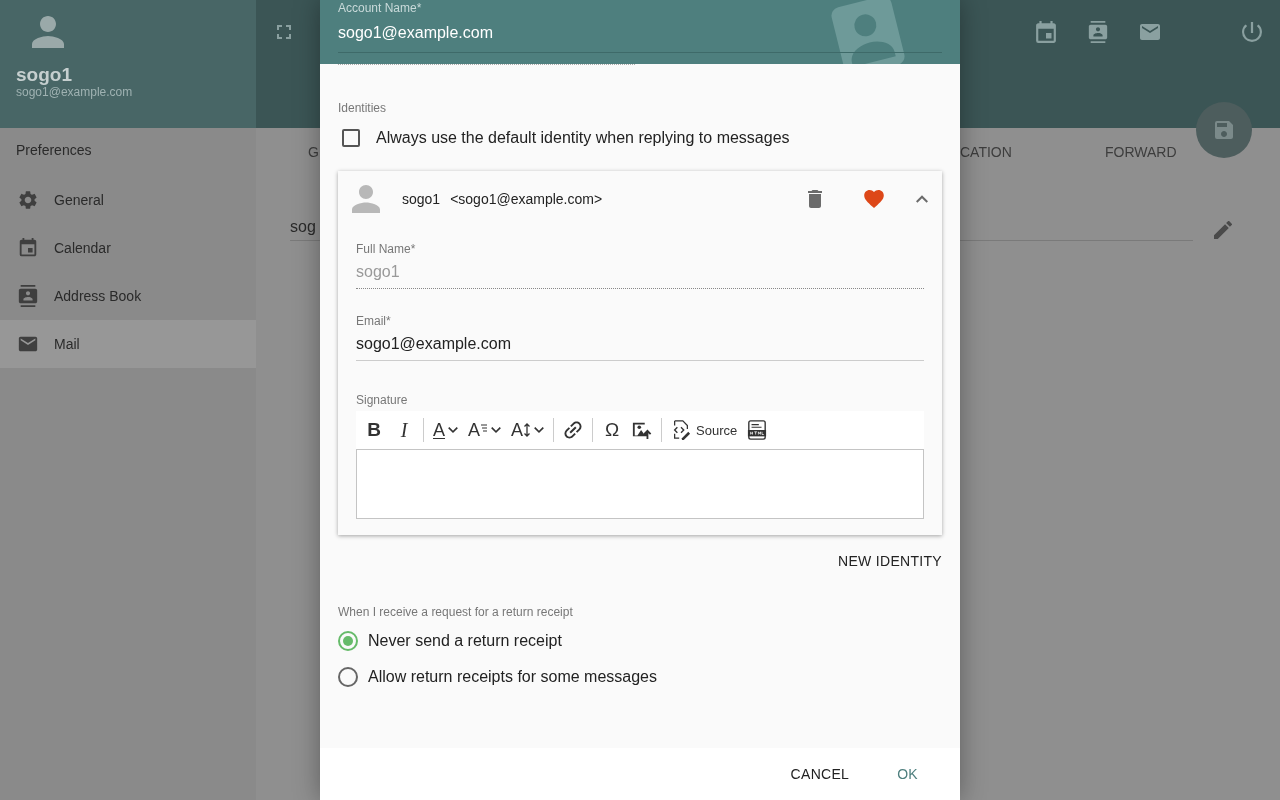 The image size is (1280, 800). What do you see at coordinates (455, 612) in the screenshot?
I see `section-label: When I receive a request for a return receipt` at bounding box center [455, 612].